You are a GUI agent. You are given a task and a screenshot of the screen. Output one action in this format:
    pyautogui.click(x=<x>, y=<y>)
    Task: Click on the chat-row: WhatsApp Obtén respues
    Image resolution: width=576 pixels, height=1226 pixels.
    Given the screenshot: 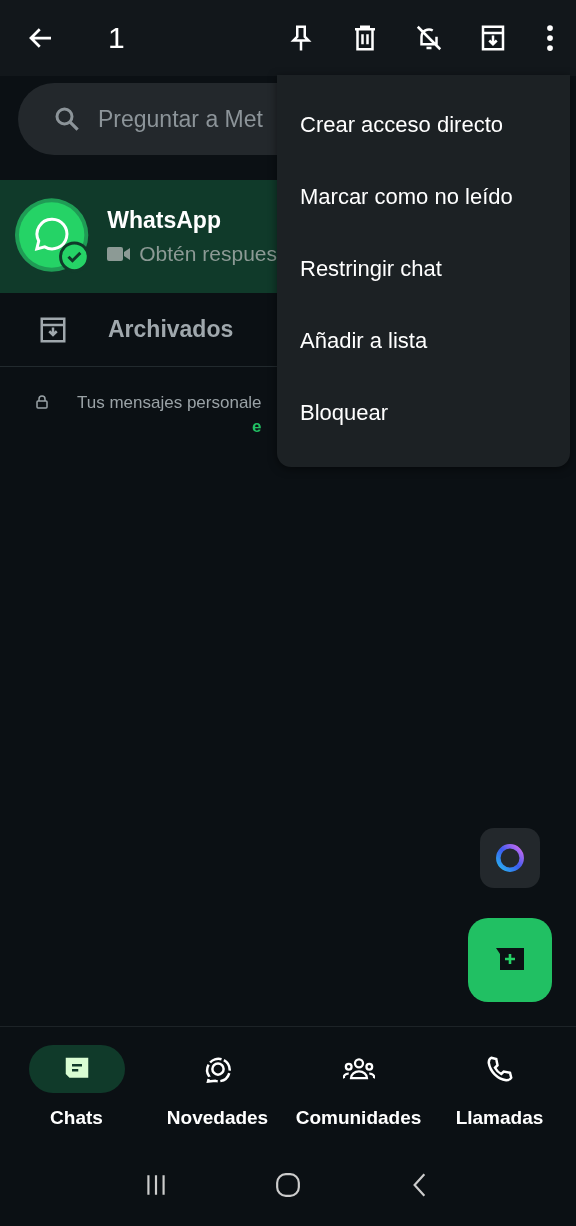 What is the action you would take?
    pyautogui.click(x=138, y=236)
    